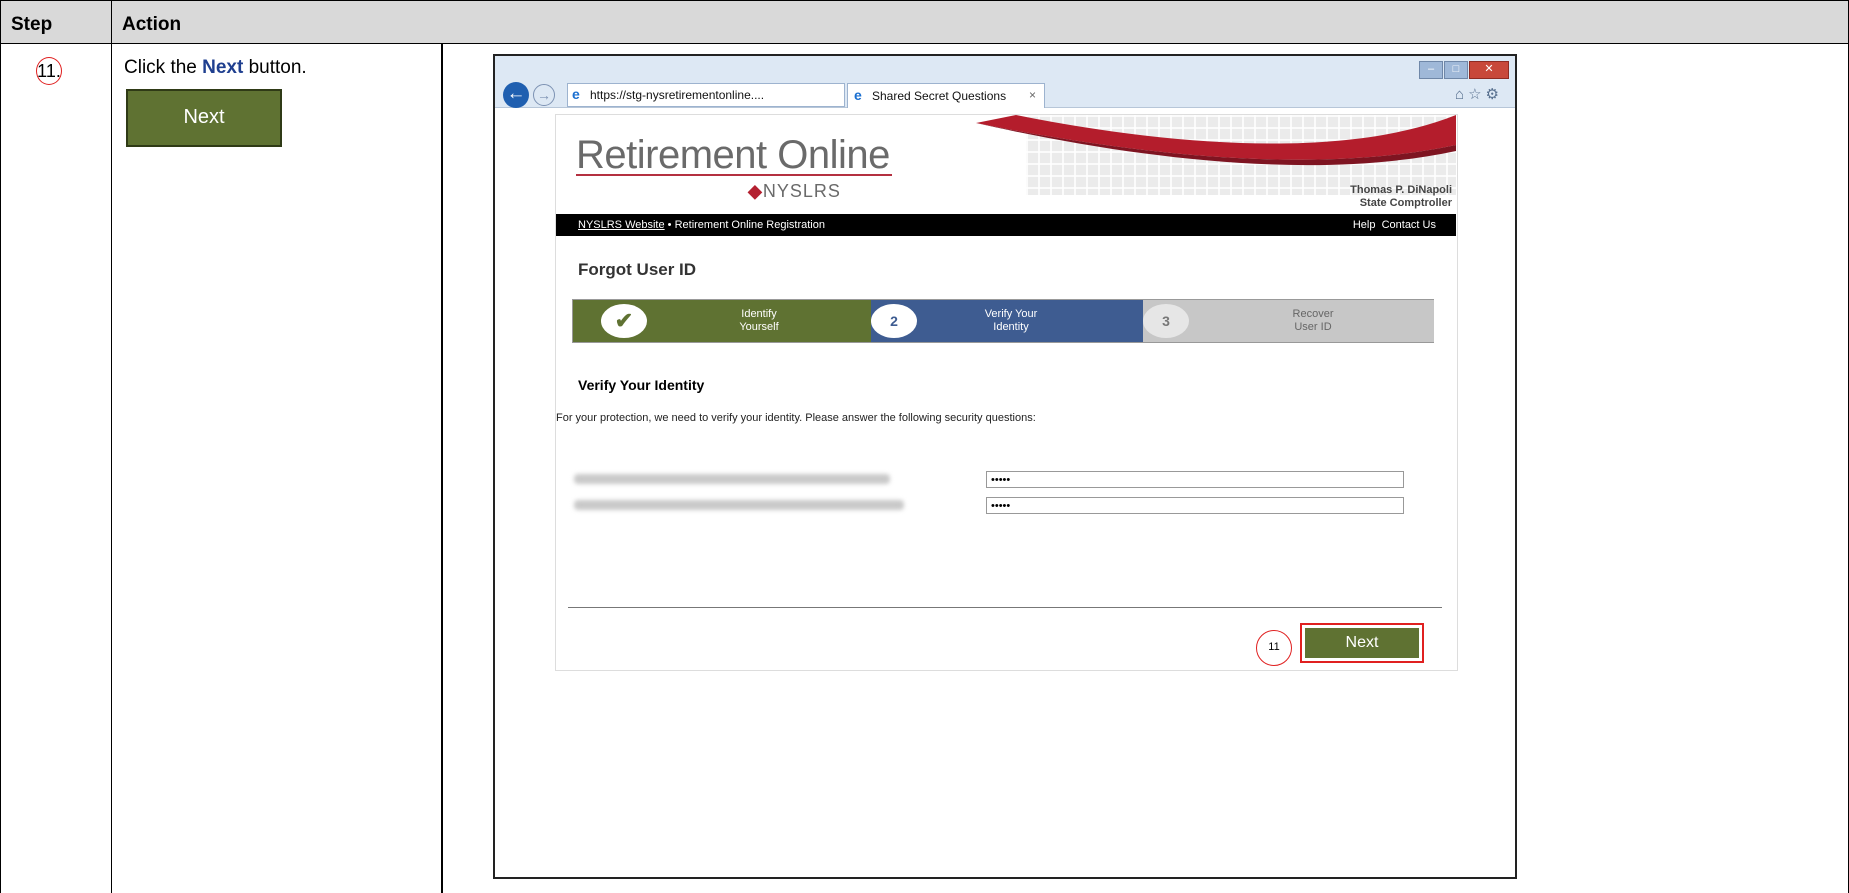 This screenshot has width=1849, height=893. What do you see at coordinates (1409, 225) in the screenshot?
I see `contact-us-link: Contact Us` at bounding box center [1409, 225].